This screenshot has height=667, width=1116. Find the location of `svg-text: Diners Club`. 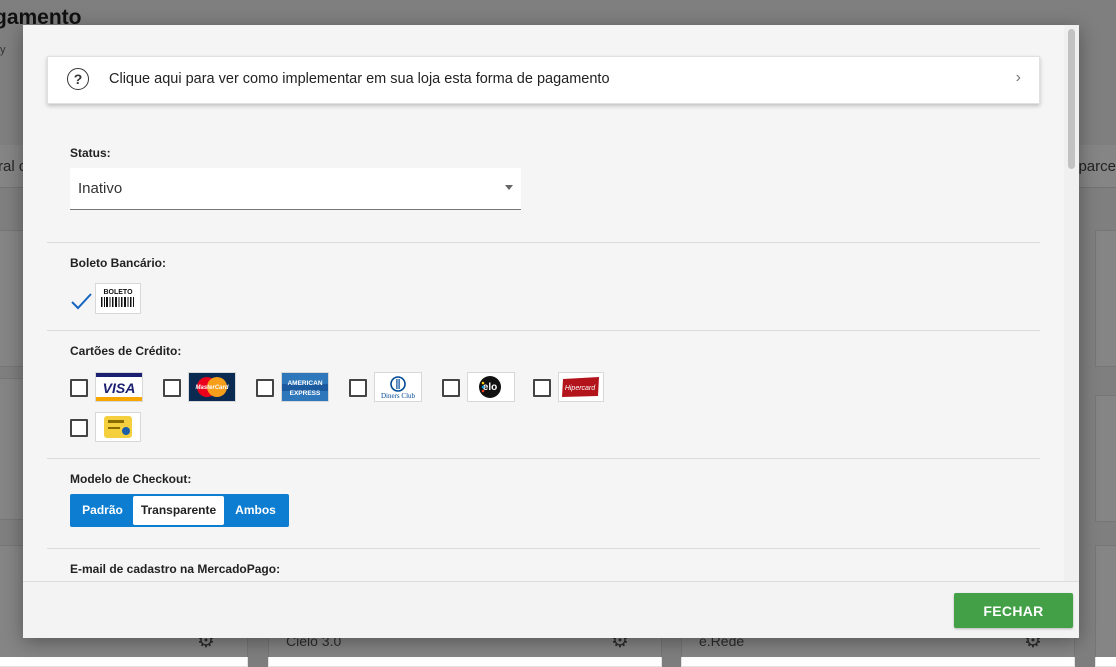

svg-text: Diners Club is located at coordinates (398, 396).